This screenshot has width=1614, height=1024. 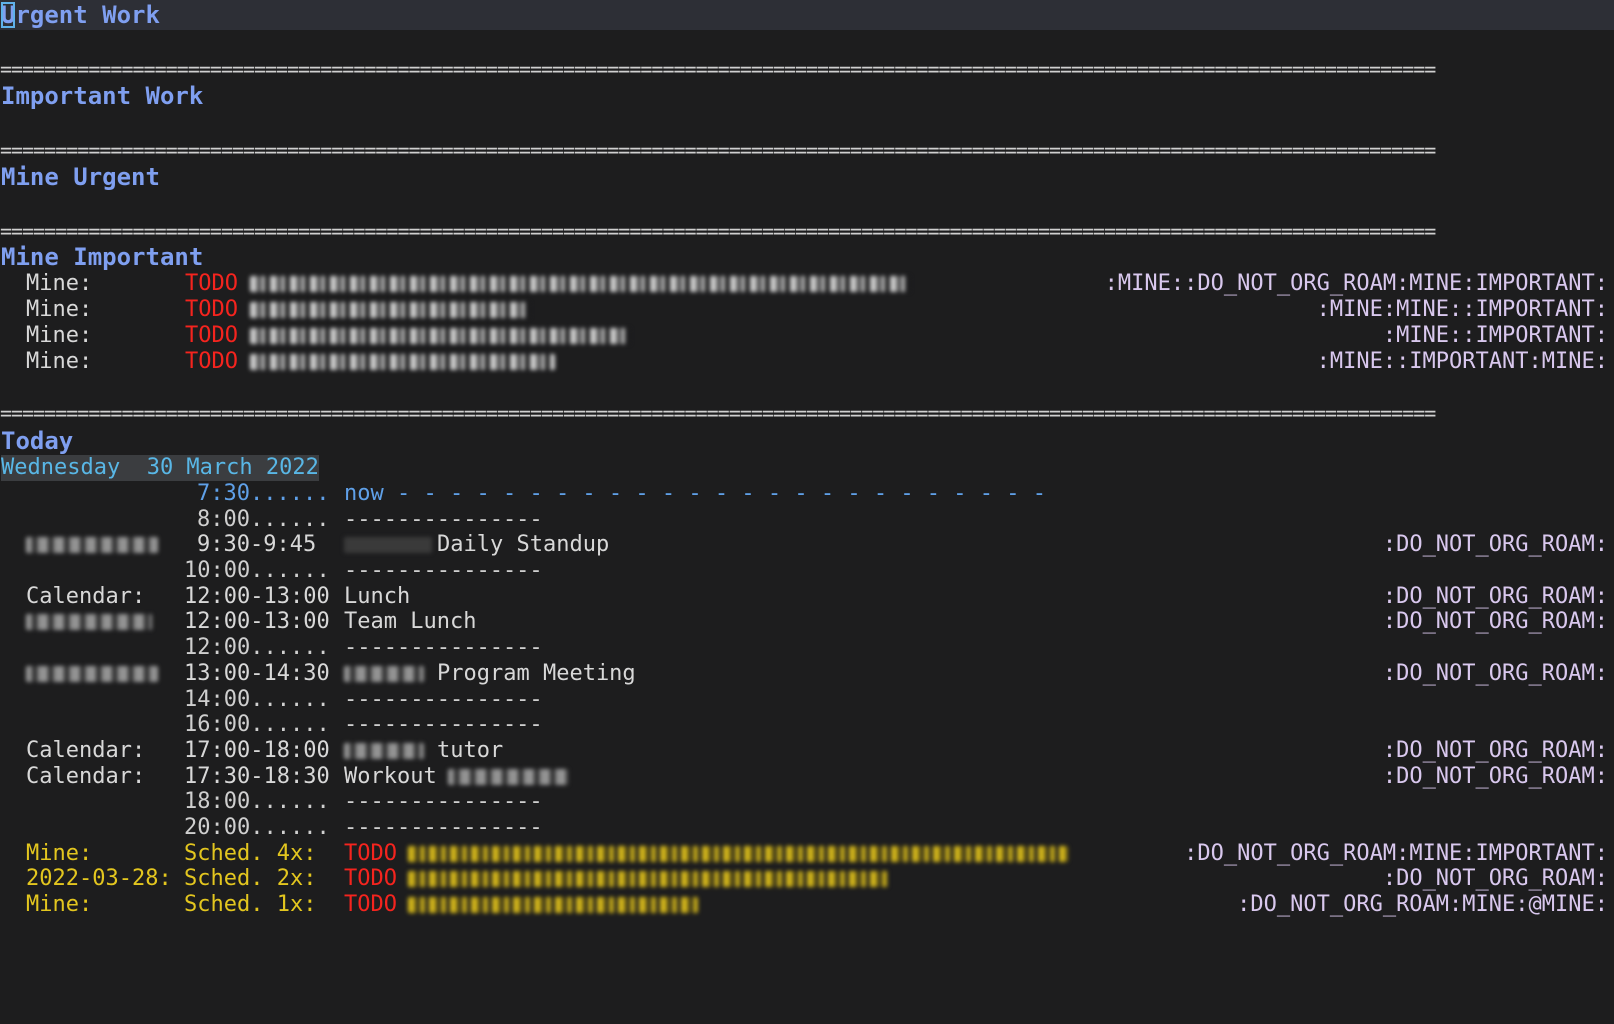 I want to click on item-tags: :MINE::IMPORTANT:MINE:, so click(x=1462, y=361).